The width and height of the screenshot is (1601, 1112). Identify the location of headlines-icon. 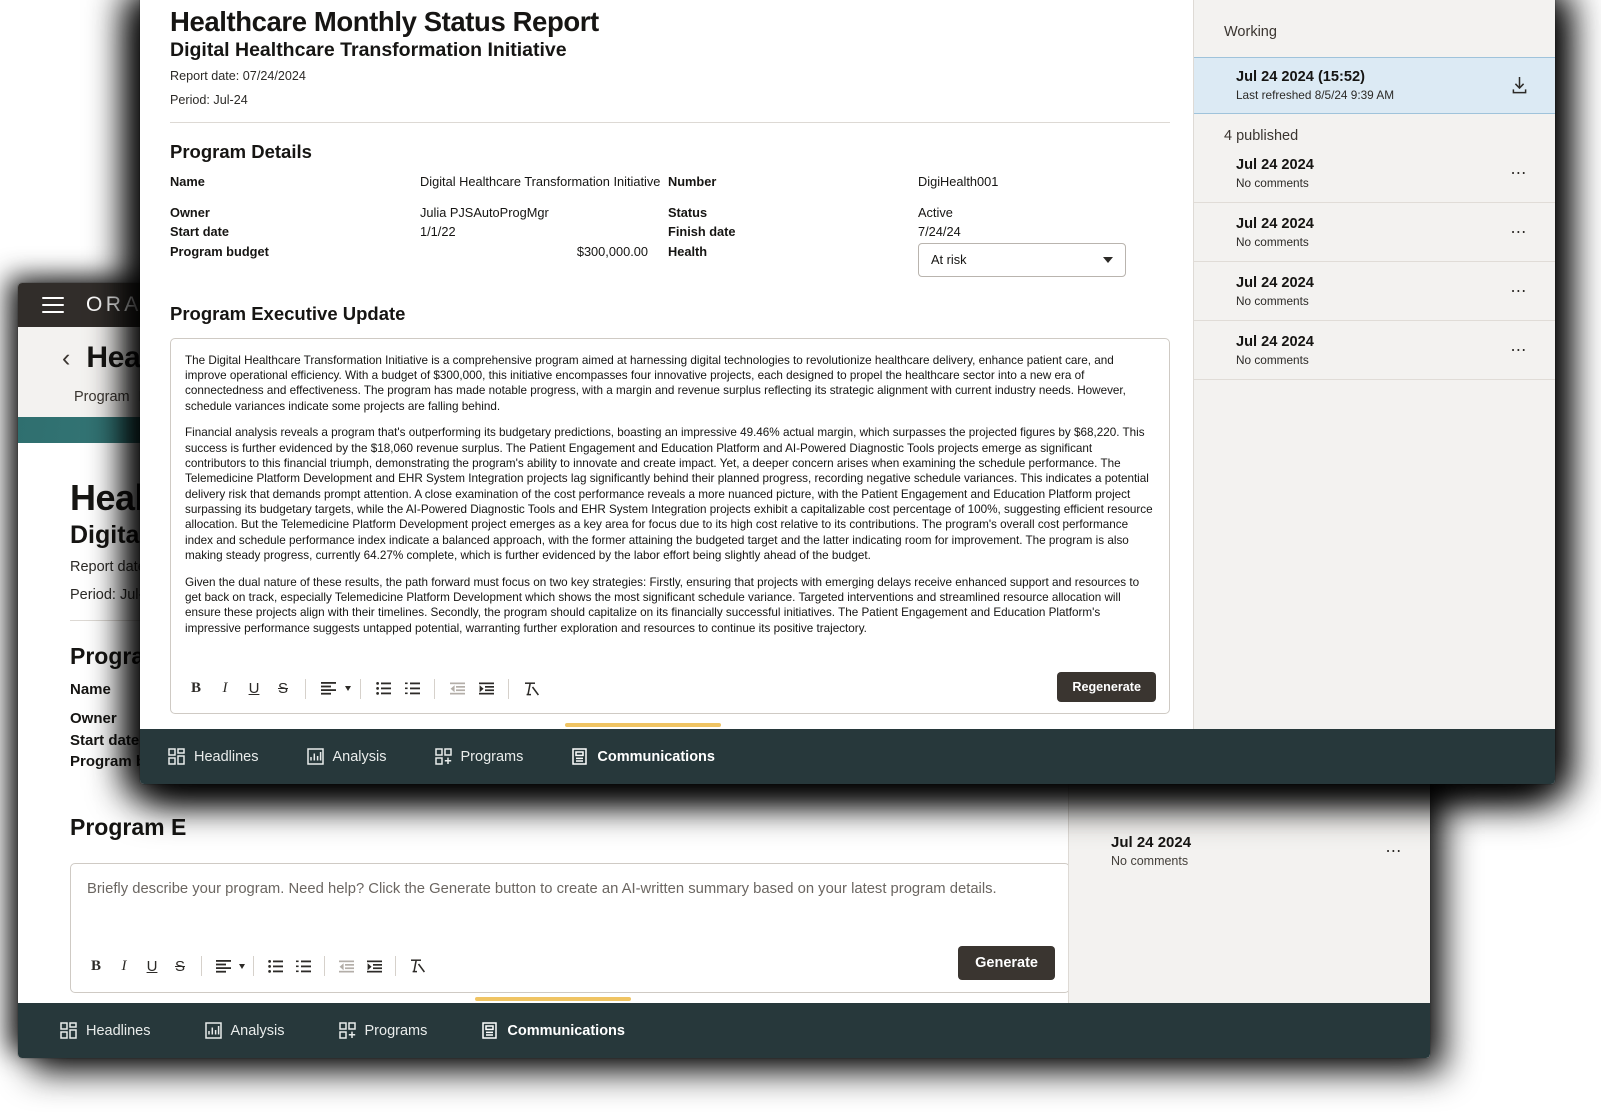
(176, 756).